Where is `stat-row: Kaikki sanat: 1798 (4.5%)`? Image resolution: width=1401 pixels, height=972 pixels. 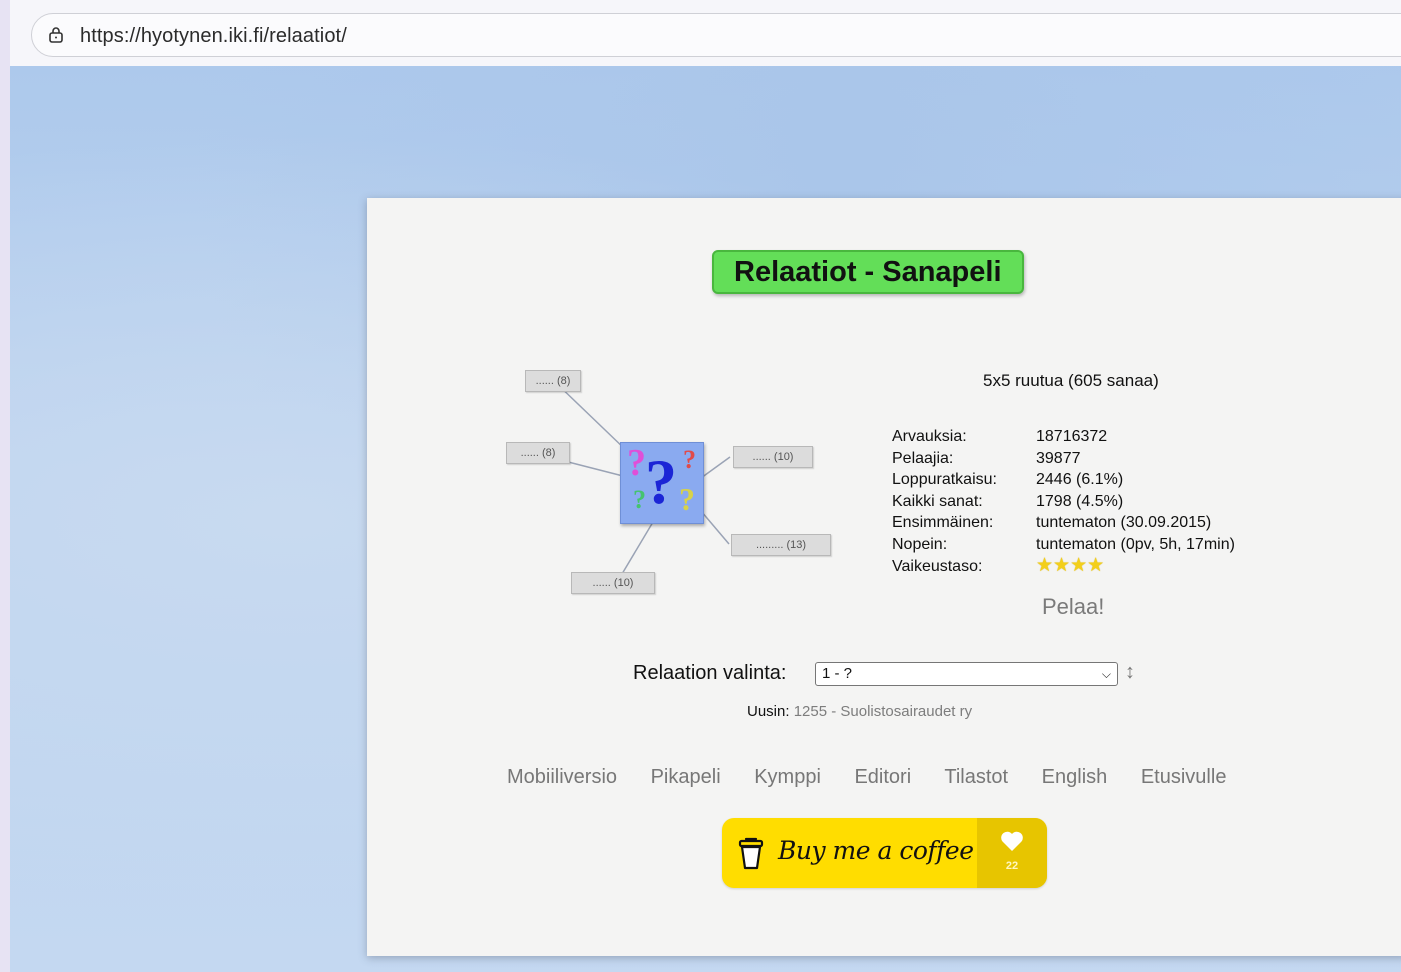
stat-row: Kaikki sanat: 1798 (4.5%) is located at coordinates (1063, 502).